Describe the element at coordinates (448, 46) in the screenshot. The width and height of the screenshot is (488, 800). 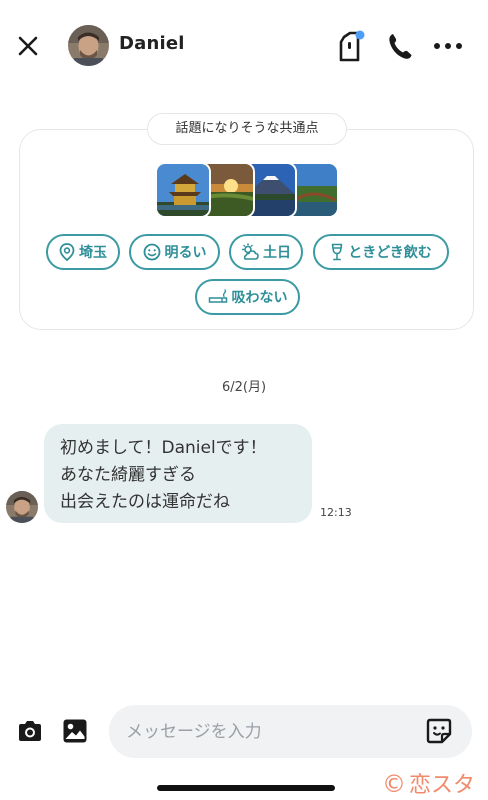
I see `more-icon` at that location.